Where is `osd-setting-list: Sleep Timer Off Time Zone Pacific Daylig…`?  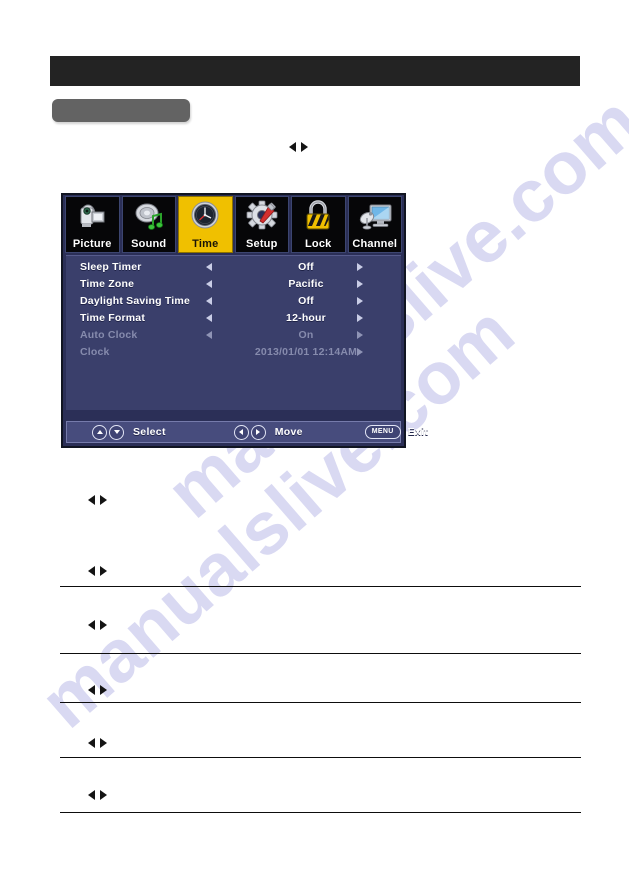 osd-setting-list: Sleep Timer Off Time Zone Pacific Daylig… is located at coordinates (233, 332).